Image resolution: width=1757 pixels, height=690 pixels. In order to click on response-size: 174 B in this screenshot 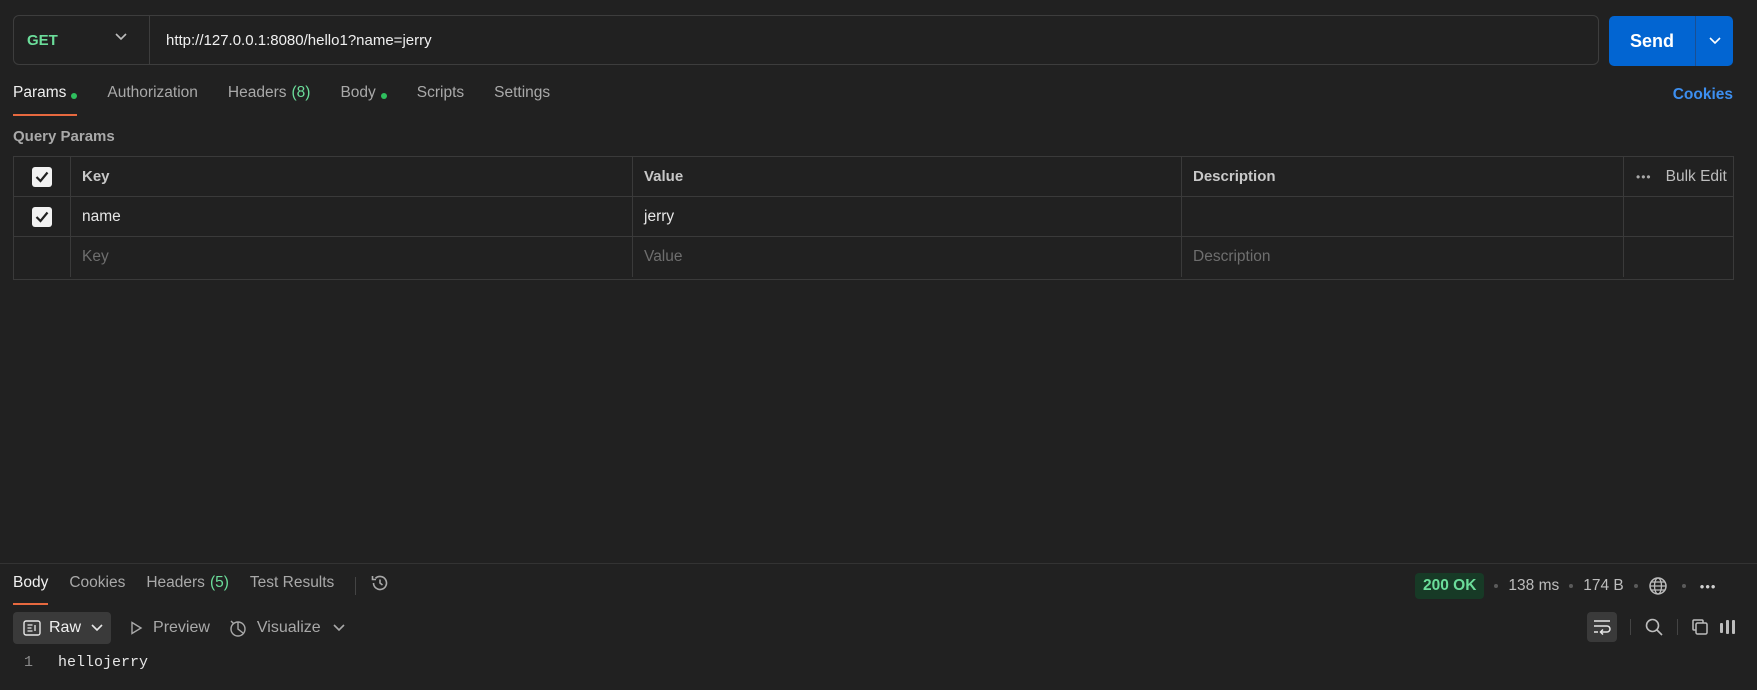, I will do `click(1603, 586)`.